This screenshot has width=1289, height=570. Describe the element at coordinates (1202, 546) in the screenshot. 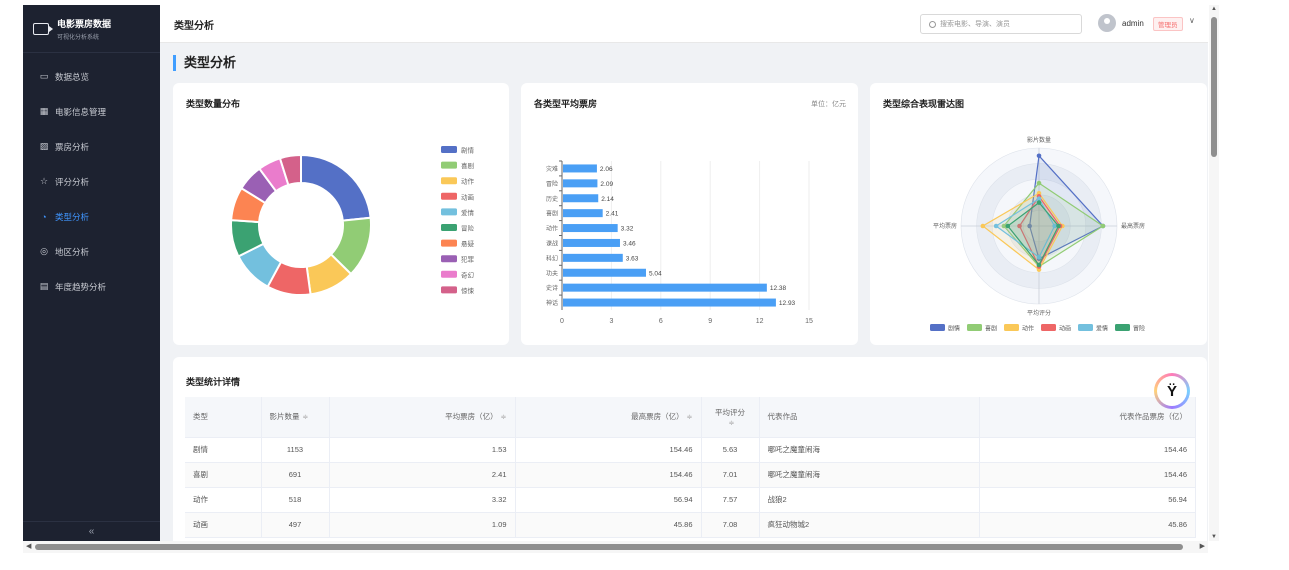

I see `scroll-right-arrow: ▶` at that location.